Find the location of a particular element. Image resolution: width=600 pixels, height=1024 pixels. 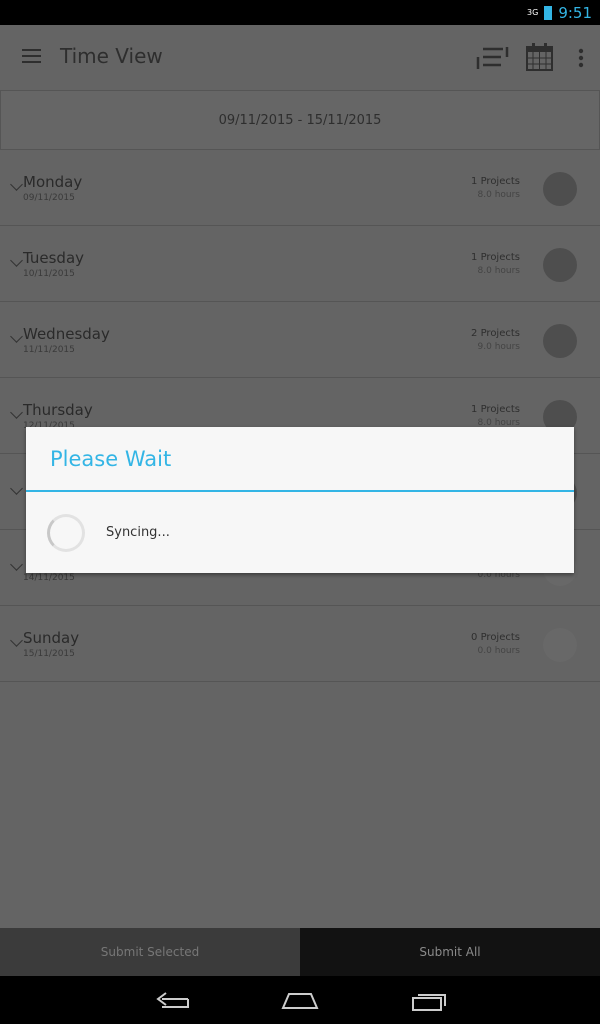

day-date: 09/11/2015 is located at coordinates (49, 198).